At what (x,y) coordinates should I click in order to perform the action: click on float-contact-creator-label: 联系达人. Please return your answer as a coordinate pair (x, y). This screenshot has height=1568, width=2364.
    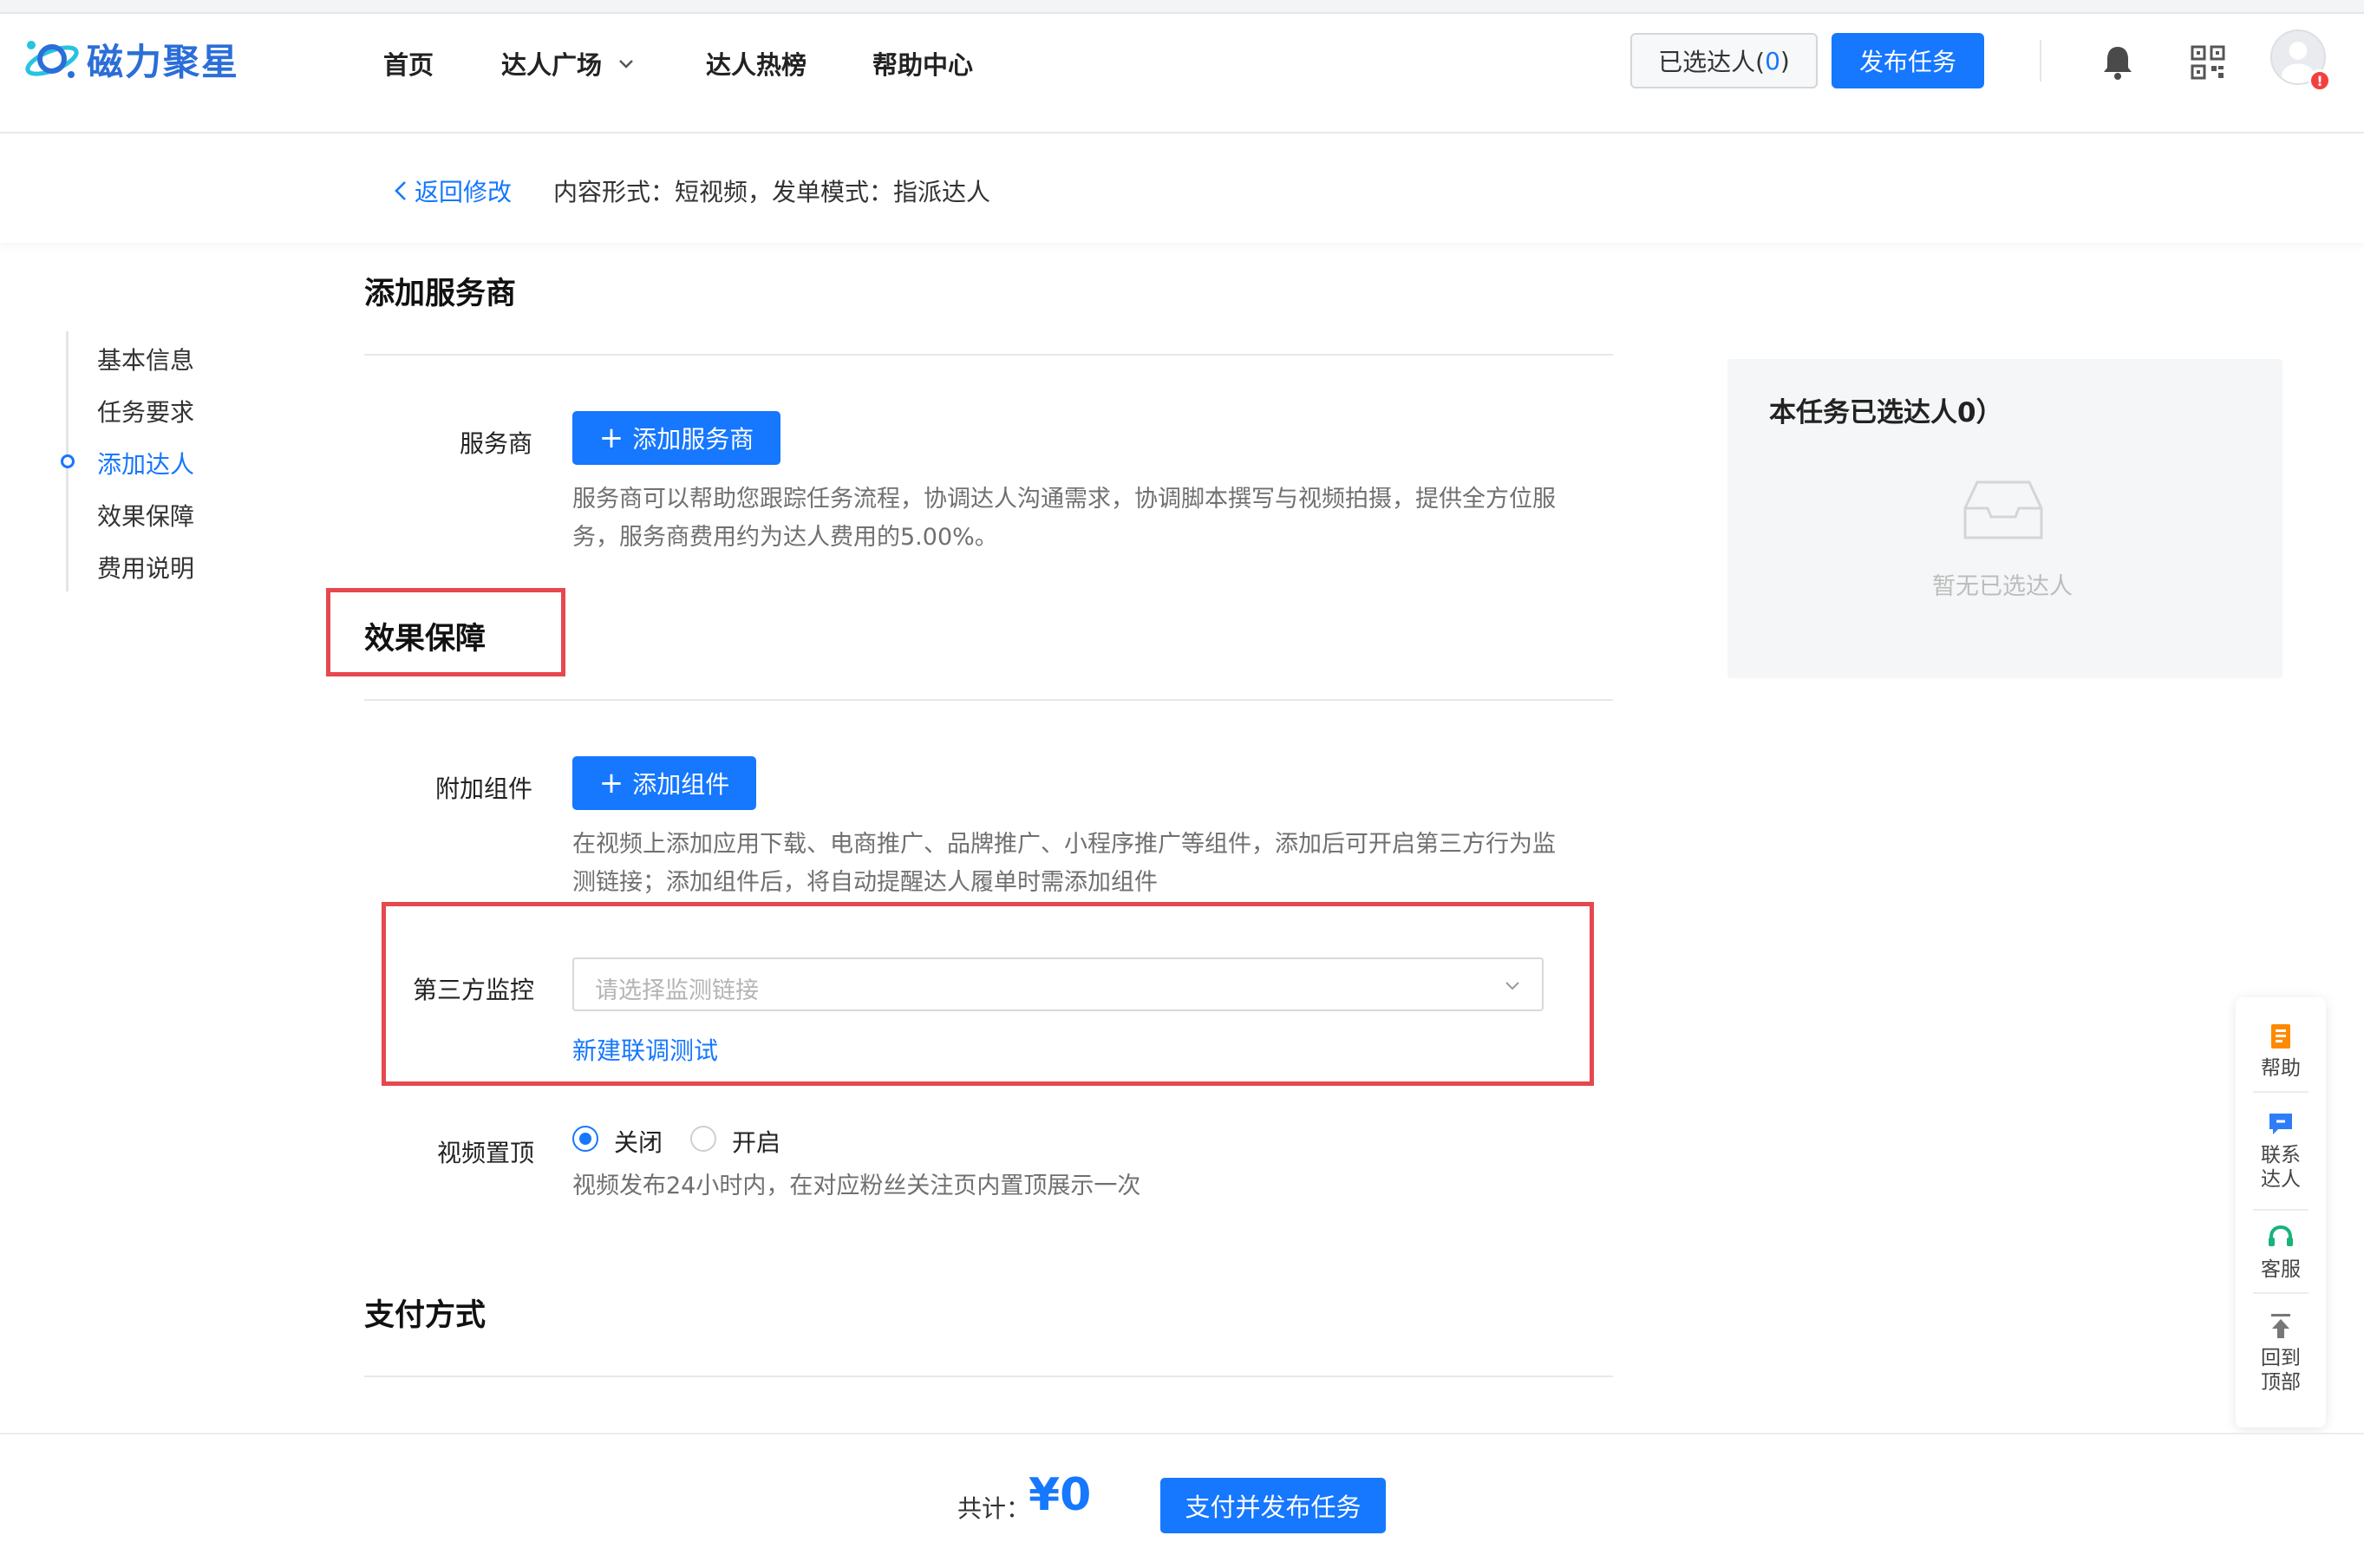
    Looking at the image, I should click on (2281, 1168).